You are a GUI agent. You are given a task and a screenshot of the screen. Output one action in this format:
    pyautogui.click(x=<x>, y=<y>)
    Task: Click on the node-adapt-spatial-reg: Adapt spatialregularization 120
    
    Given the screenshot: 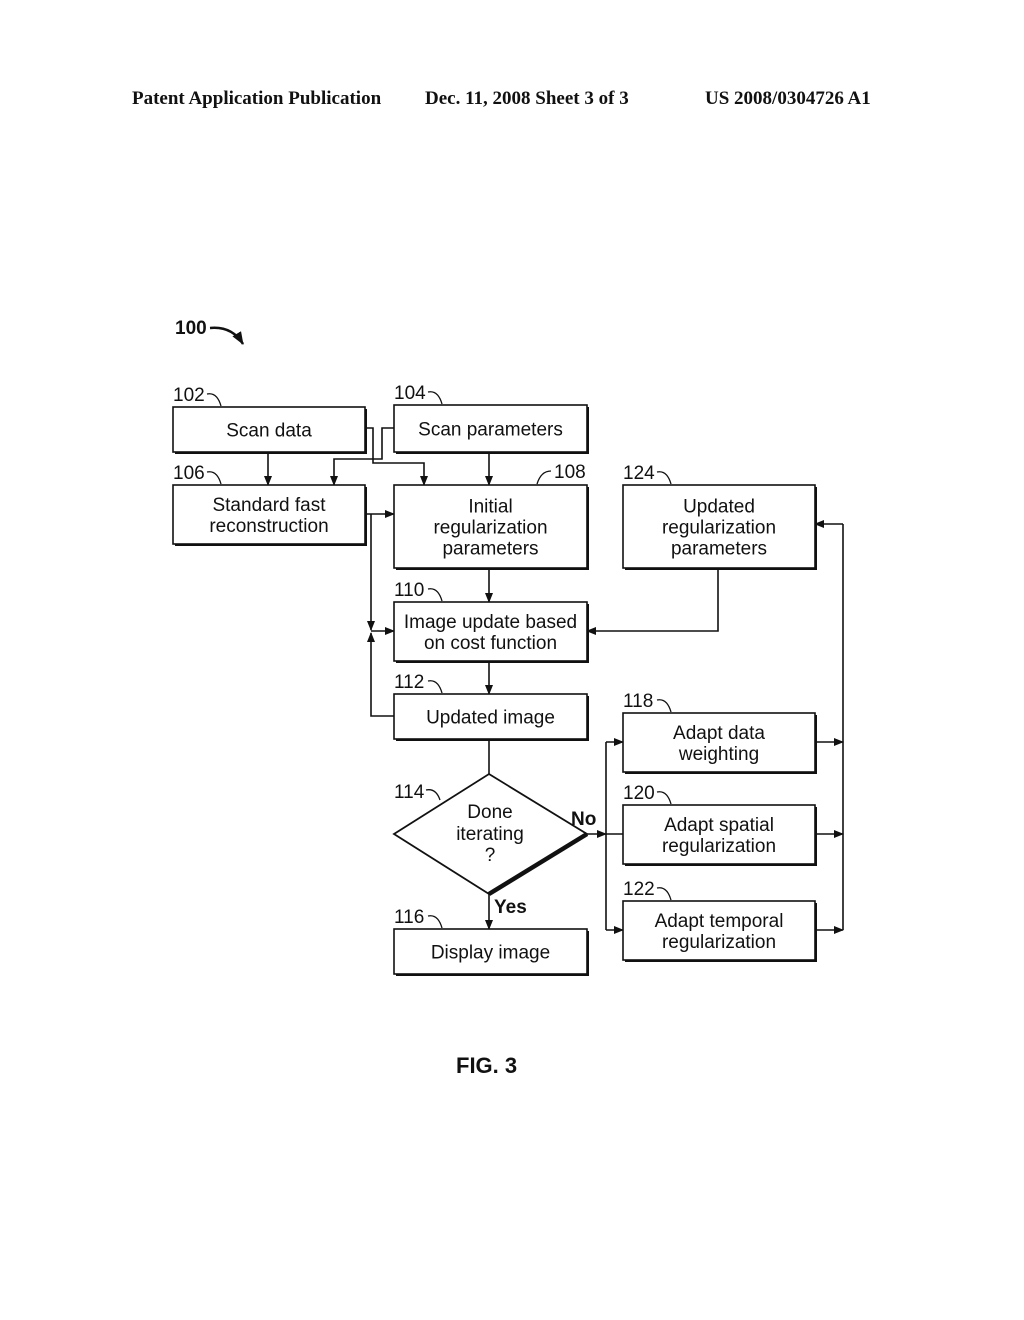 What is the action you would take?
    pyautogui.click(x=719, y=824)
    